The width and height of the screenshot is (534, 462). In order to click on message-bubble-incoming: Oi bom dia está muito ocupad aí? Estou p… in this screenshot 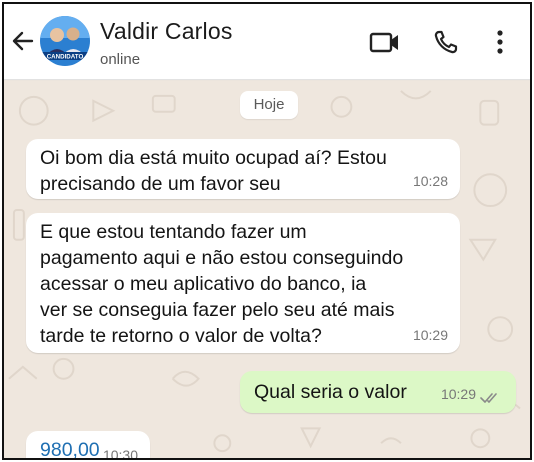, I will do `click(243, 169)`.